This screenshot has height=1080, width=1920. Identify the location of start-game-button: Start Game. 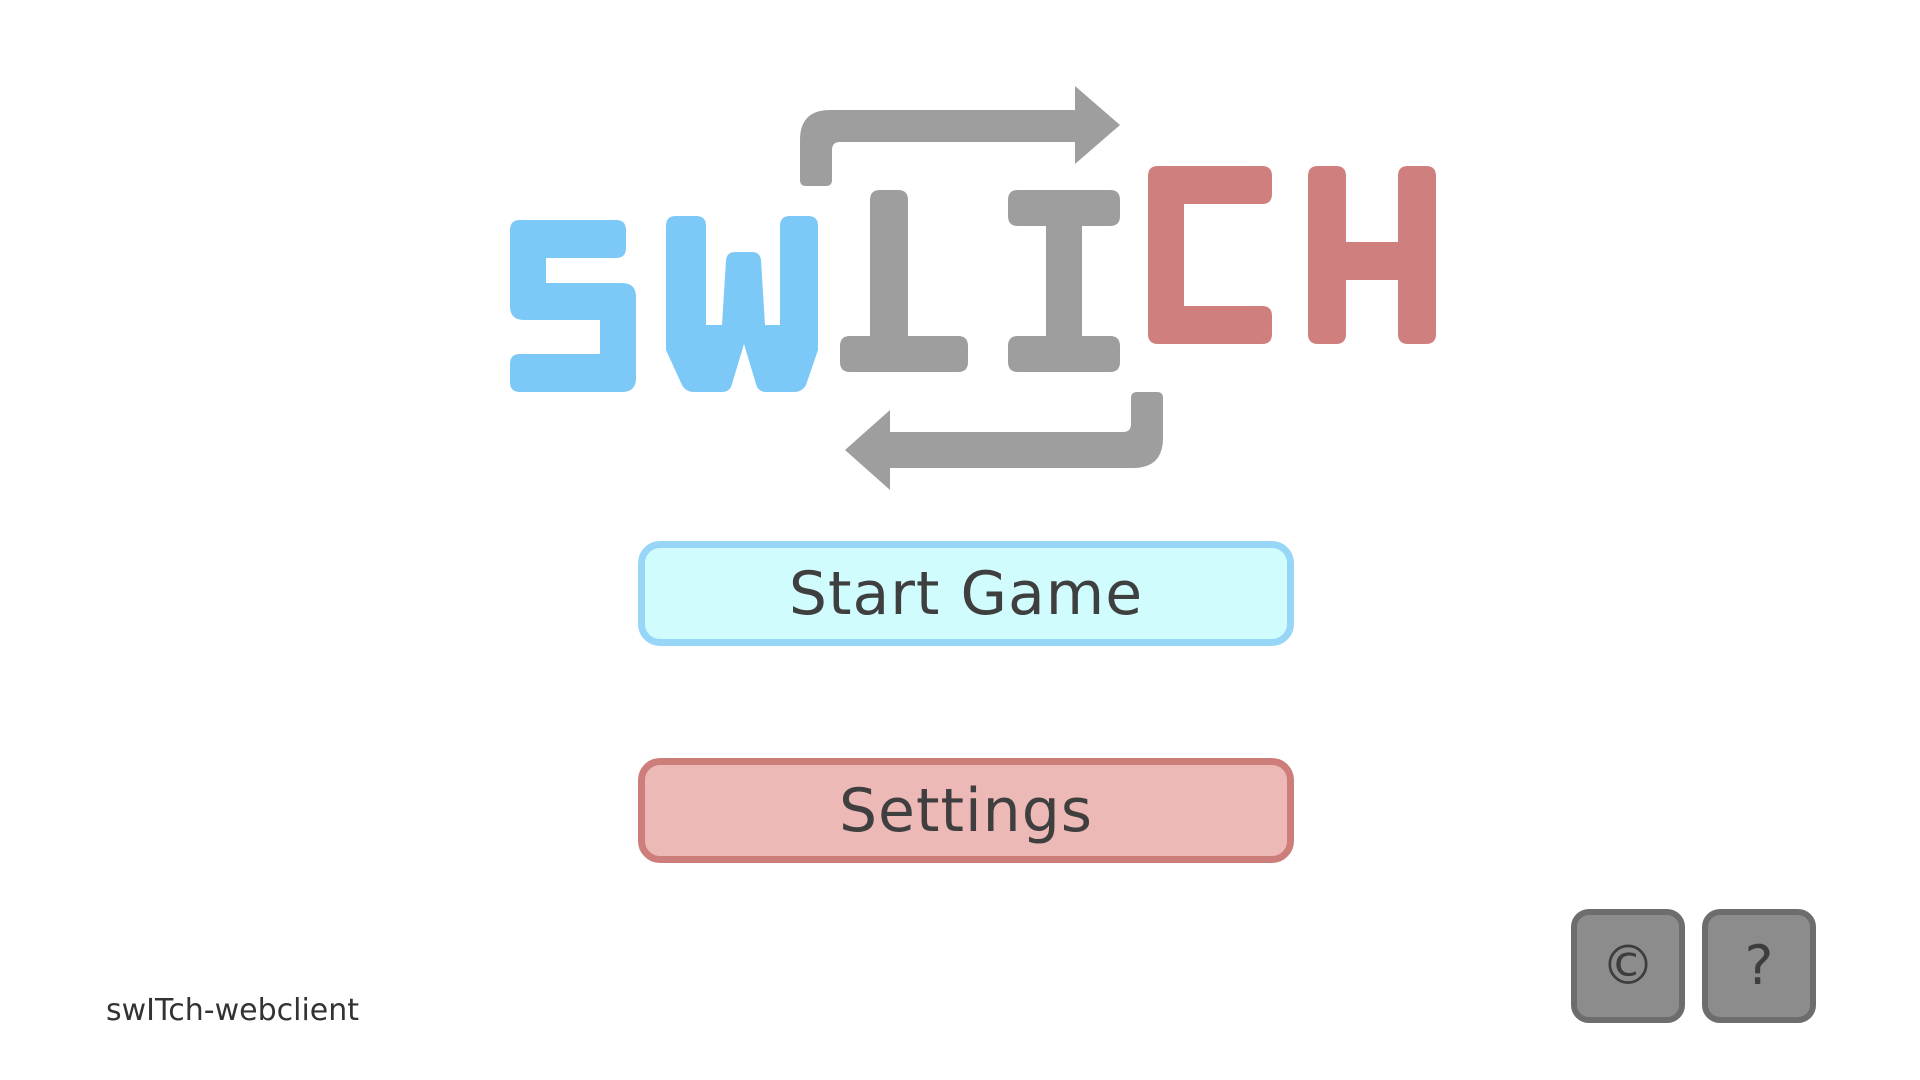
(966, 593).